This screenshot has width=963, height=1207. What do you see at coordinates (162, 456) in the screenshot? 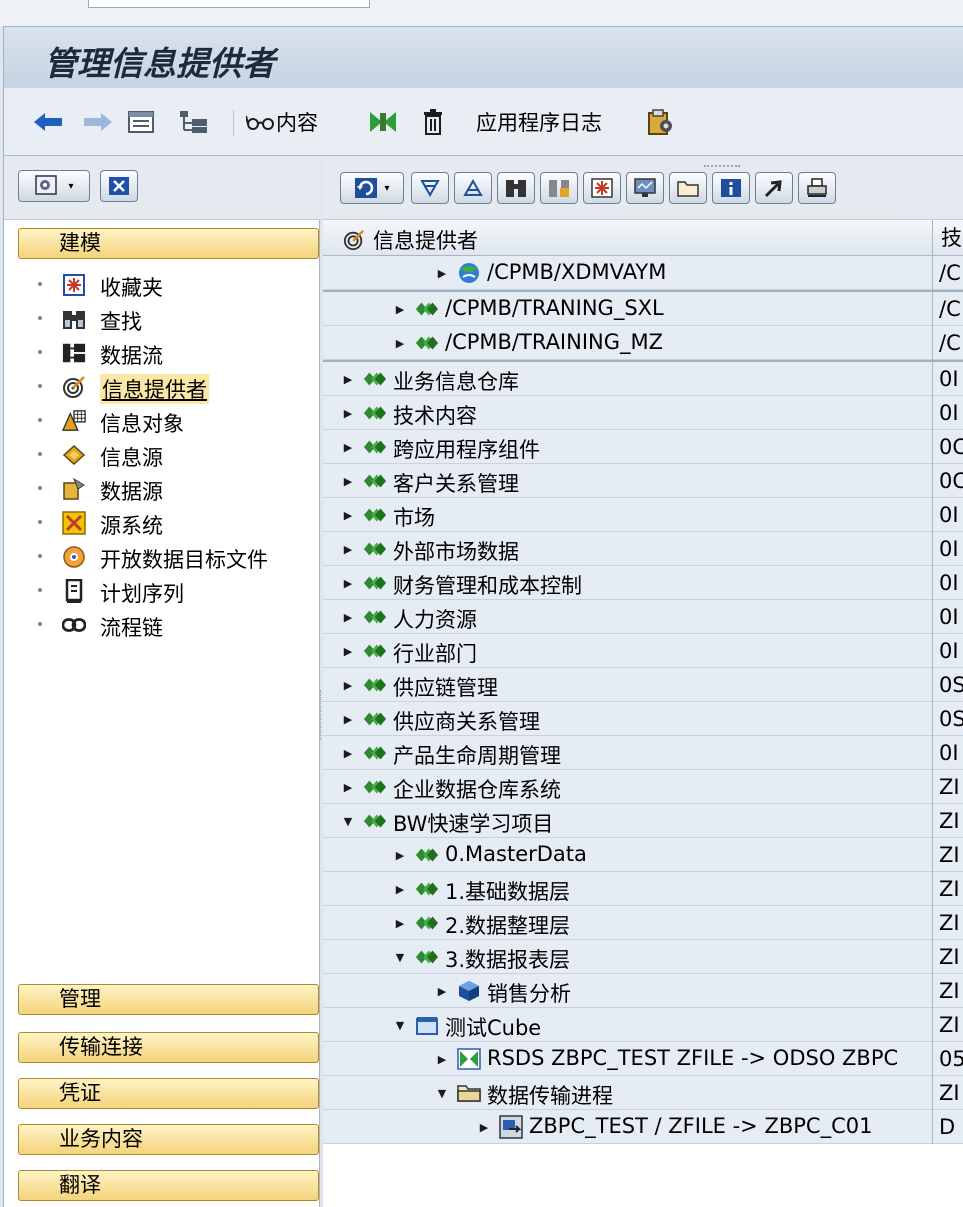
I see `nav-item-infosource: 信息源` at bounding box center [162, 456].